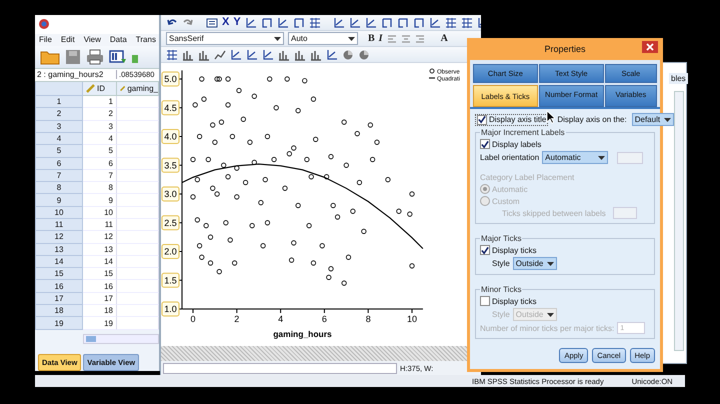 The image size is (720, 404). Describe the element at coordinates (650, 47) in the screenshot. I see `close-button` at that location.